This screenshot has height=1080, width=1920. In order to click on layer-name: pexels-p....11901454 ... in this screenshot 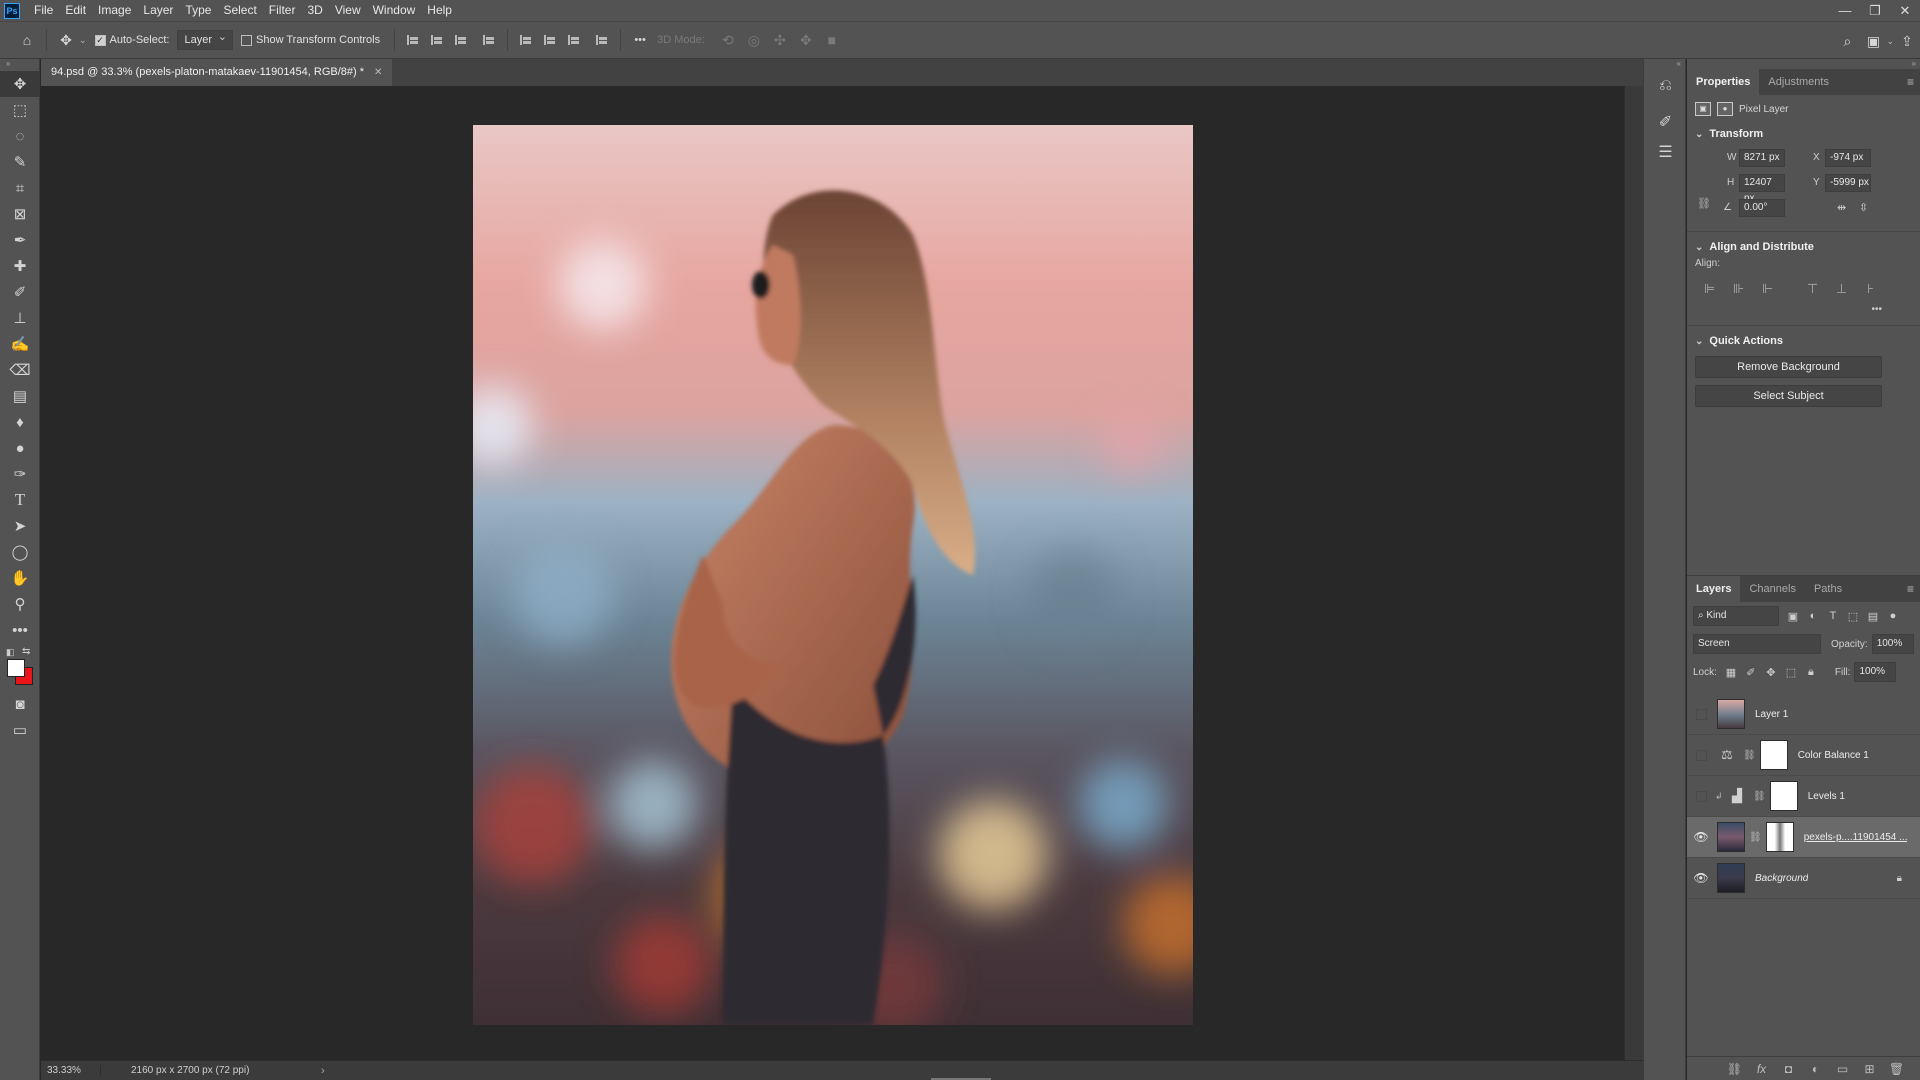, I will do `click(1856, 837)`.